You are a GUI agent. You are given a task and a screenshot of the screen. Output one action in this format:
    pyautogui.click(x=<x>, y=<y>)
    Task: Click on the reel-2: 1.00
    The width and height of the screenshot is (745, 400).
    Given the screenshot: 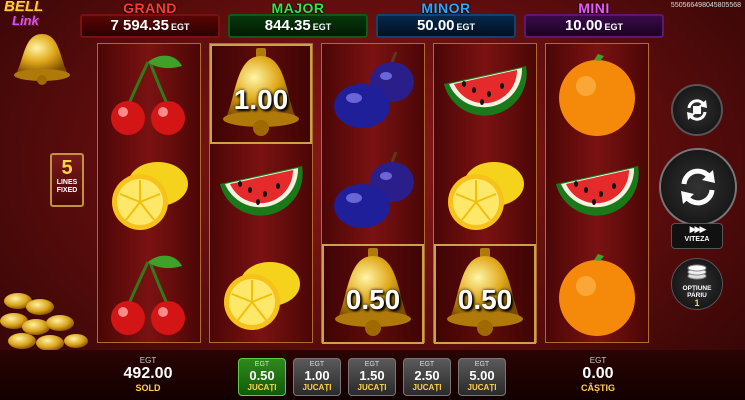 What is the action you would take?
    pyautogui.click(x=261, y=193)
    